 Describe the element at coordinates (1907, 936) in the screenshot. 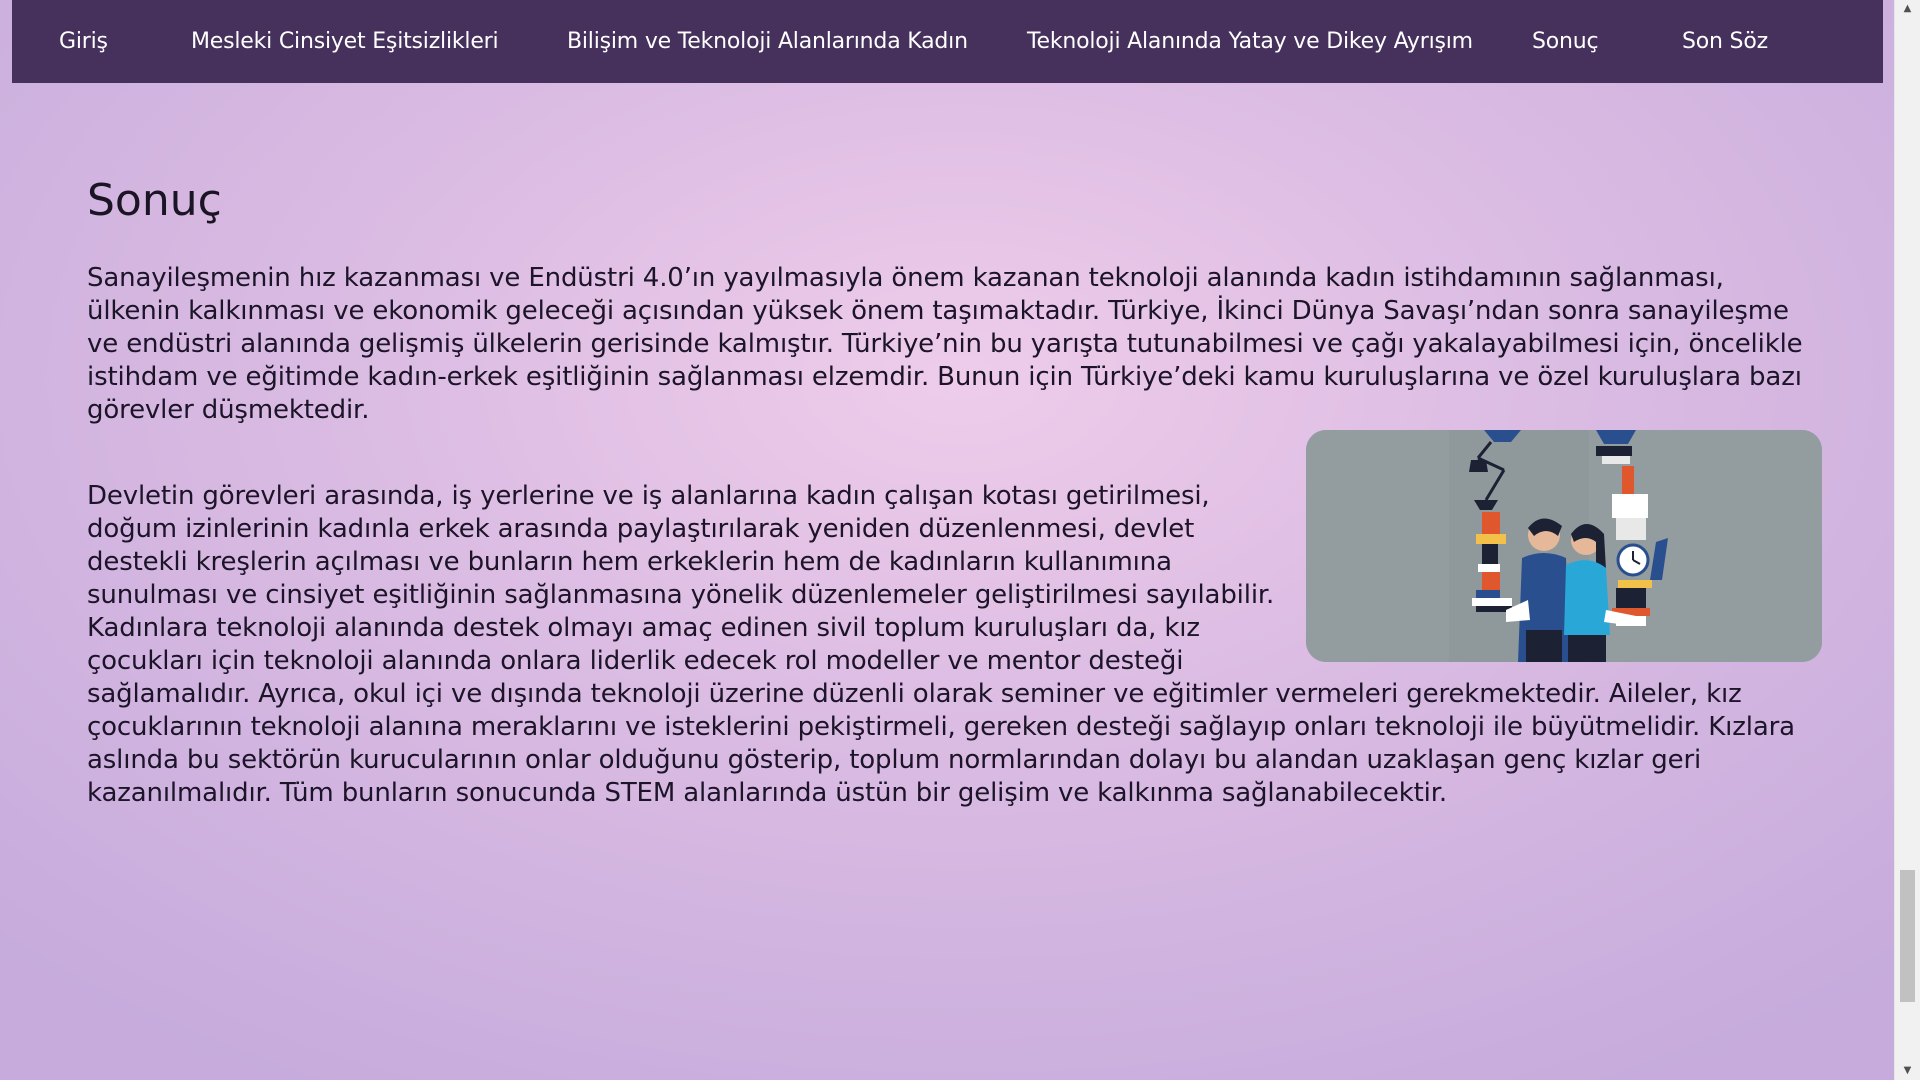

I see `scrollbar-thumb` at that location.